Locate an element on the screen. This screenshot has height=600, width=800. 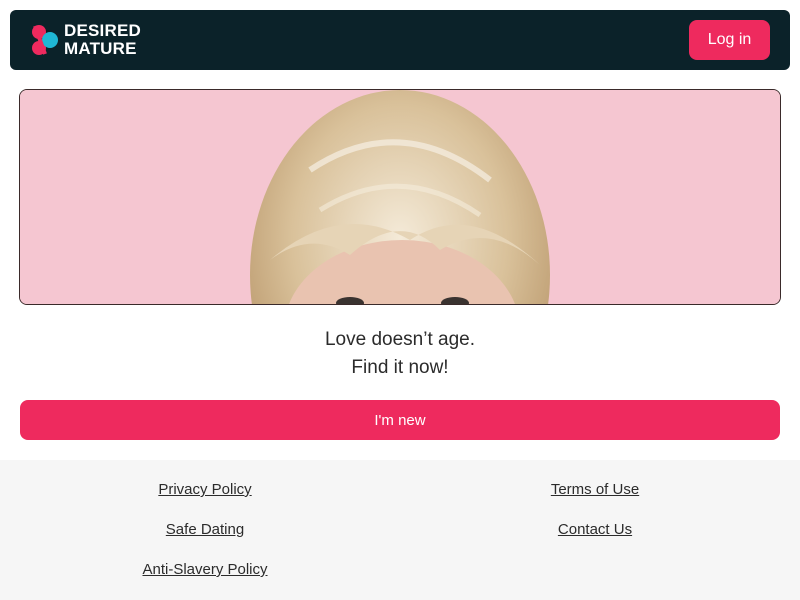
contact-us-link: Contact Us is located at coordinates (595, 530).